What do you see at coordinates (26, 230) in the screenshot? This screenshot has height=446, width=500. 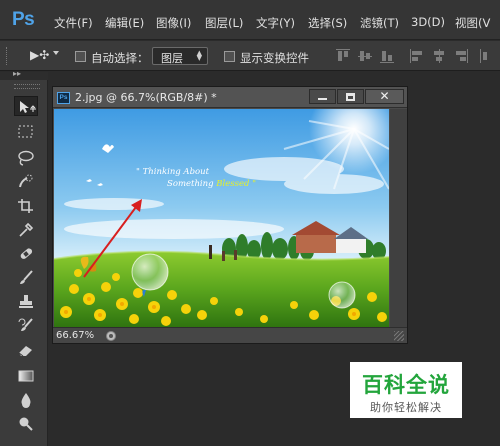 I see `eyedropper-tool-icon` at bounding box center [26, 230].